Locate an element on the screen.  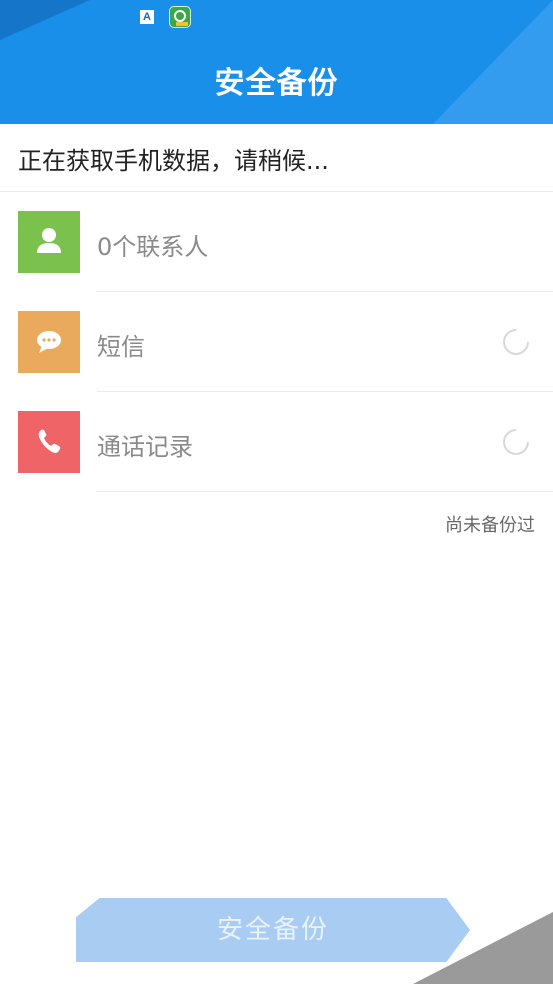
divider is located at coordinates (325, 491).